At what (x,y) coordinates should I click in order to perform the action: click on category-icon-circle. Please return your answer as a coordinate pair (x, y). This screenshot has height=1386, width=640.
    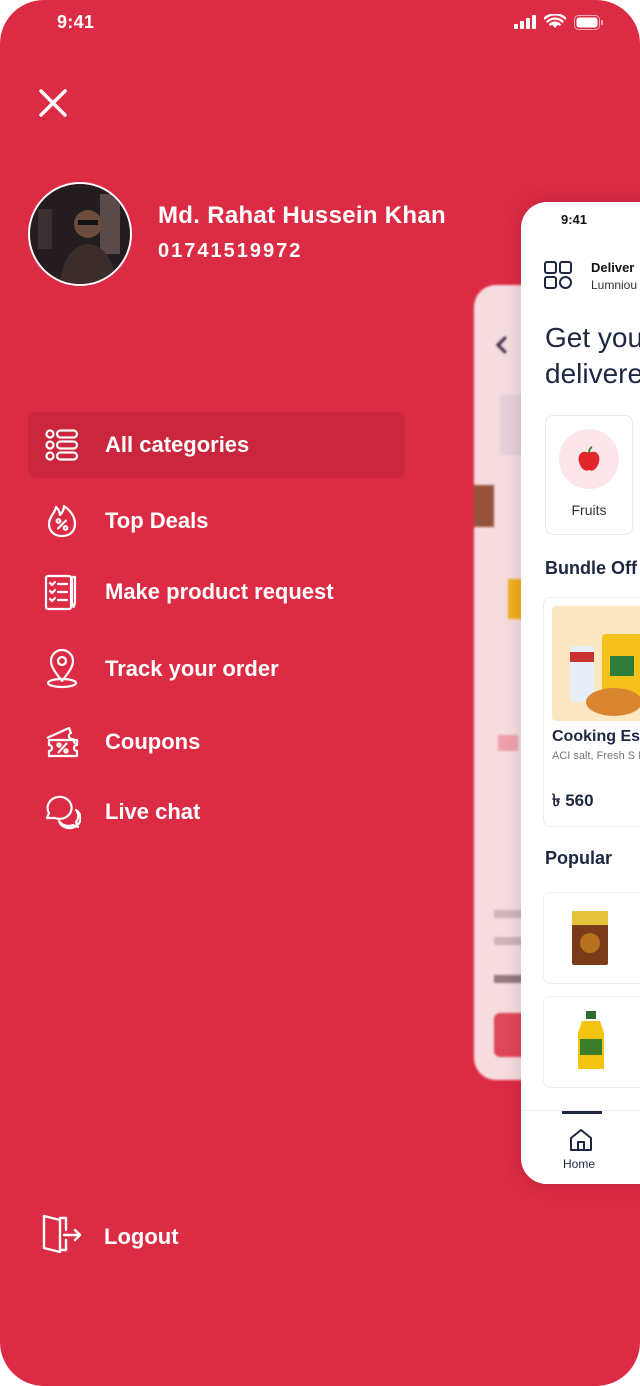
    Looking at the image, I should click on (589, 459).